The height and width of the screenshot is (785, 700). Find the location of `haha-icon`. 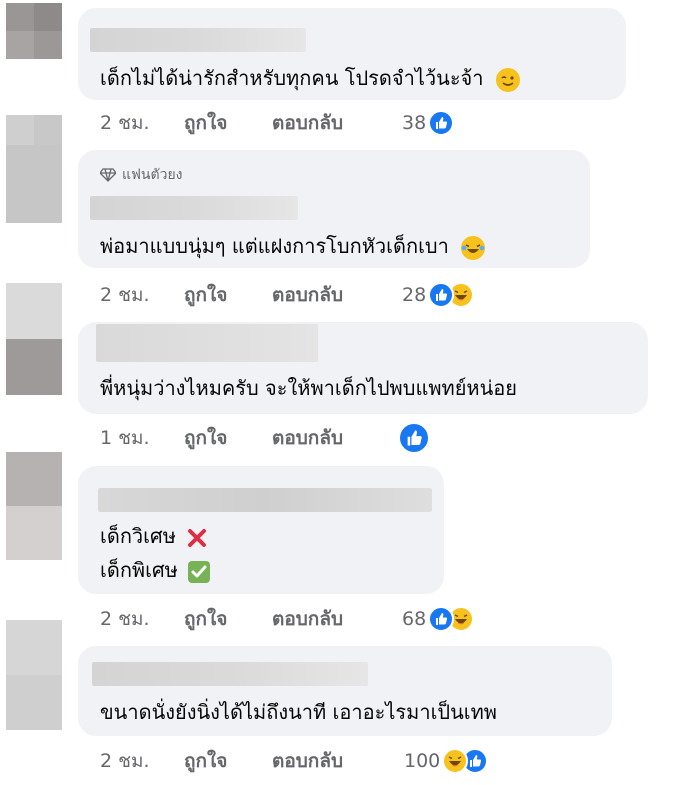

haha-icon is located at coordinates (455, 761).